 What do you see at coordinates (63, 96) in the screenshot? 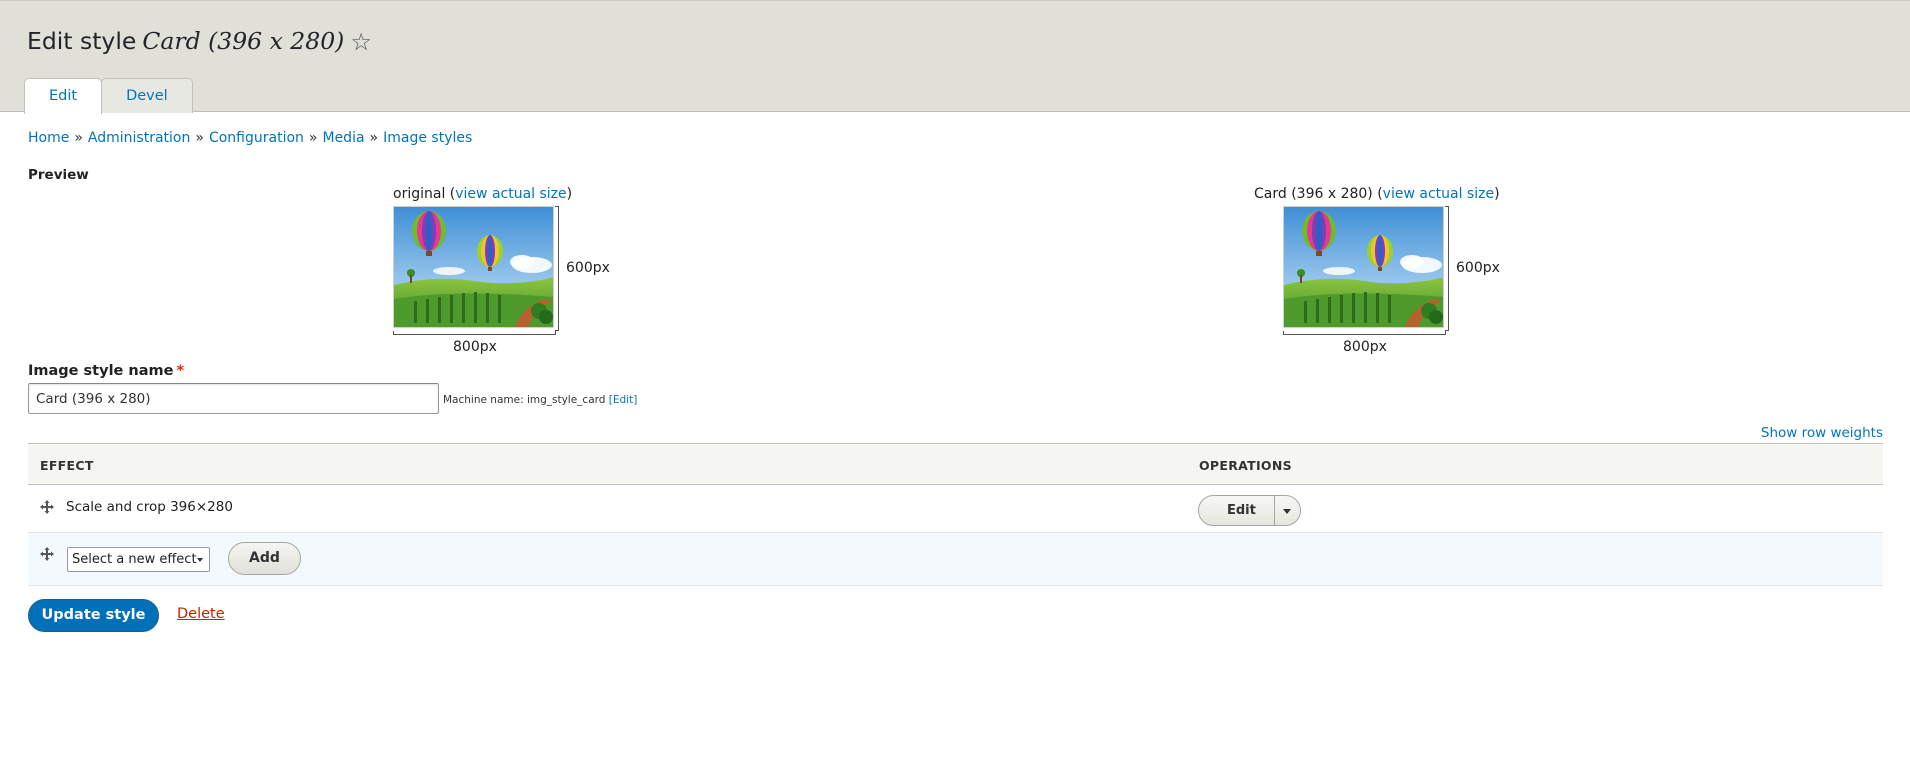
I see `tab-edit: Edit` at bounding box center [63, 96].